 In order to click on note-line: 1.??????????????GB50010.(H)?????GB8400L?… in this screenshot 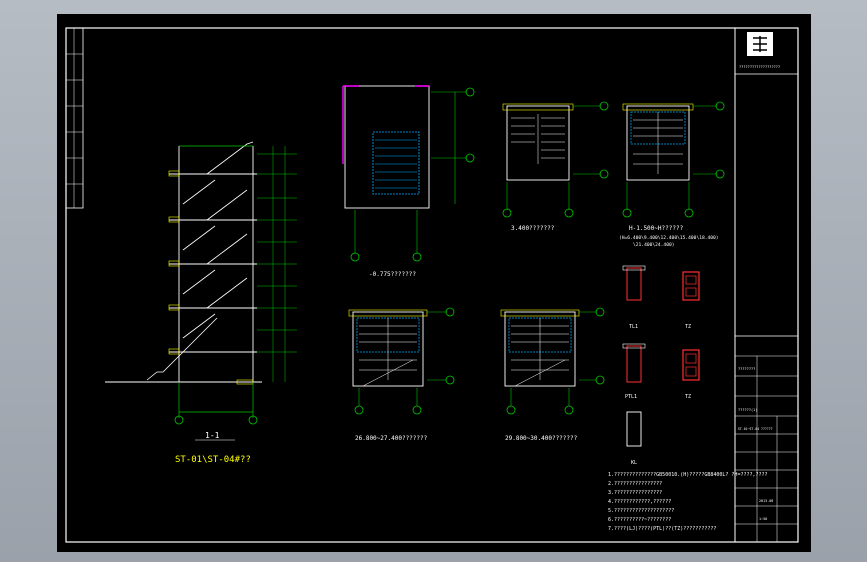, I will do `click(688, 475)`.